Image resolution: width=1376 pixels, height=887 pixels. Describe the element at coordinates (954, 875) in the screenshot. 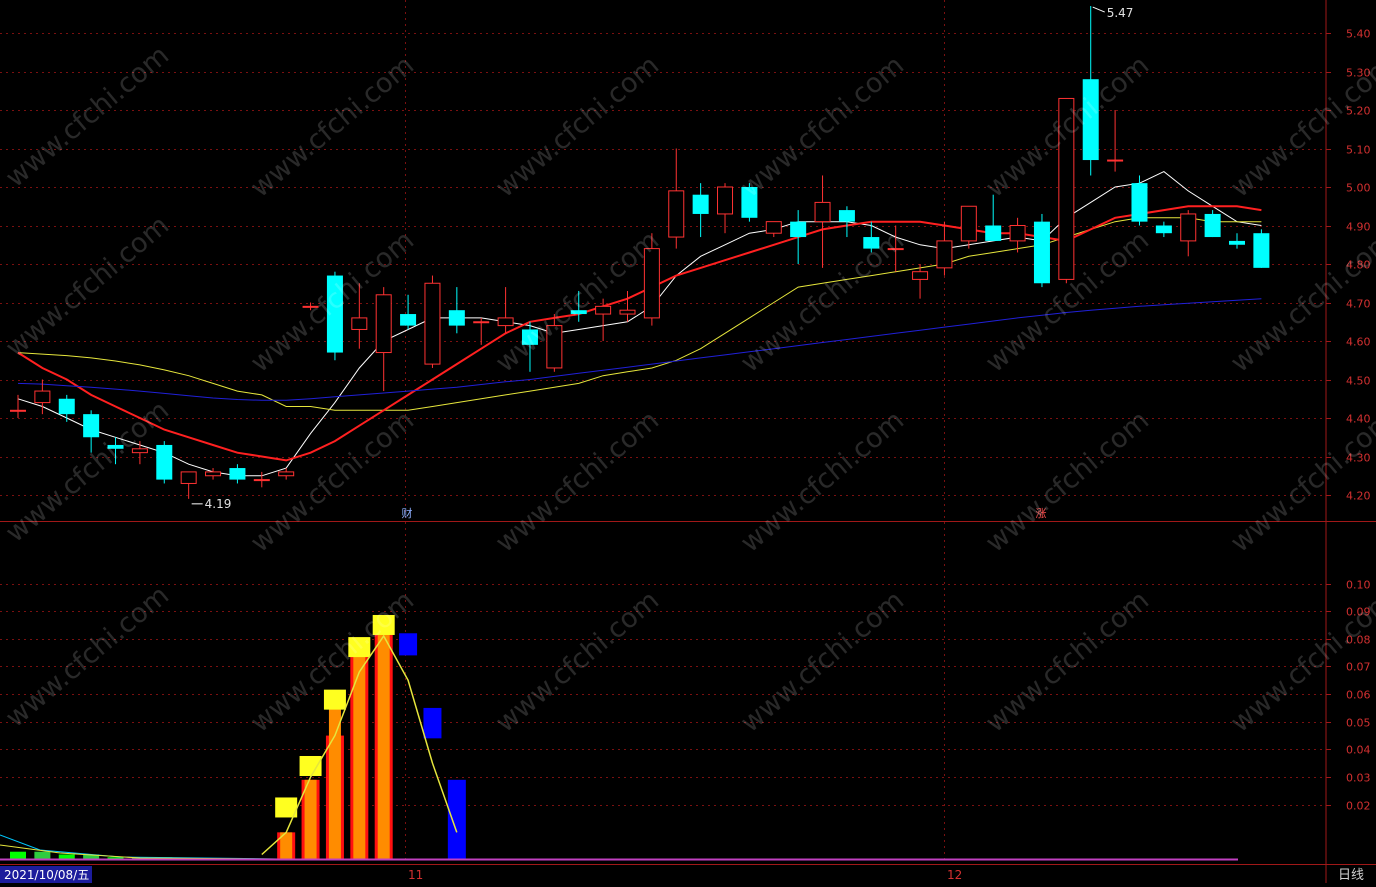

I see `x-axis-month-label: 12` at that location.